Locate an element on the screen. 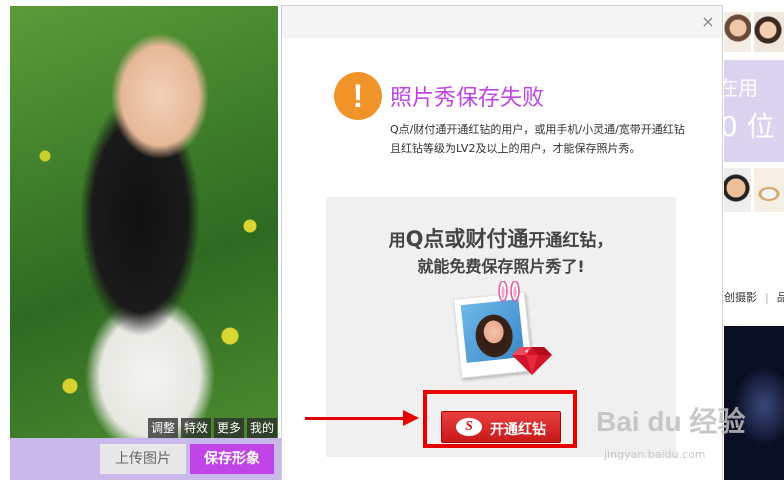  dialog-header: × is located at coordinates (502, 22).